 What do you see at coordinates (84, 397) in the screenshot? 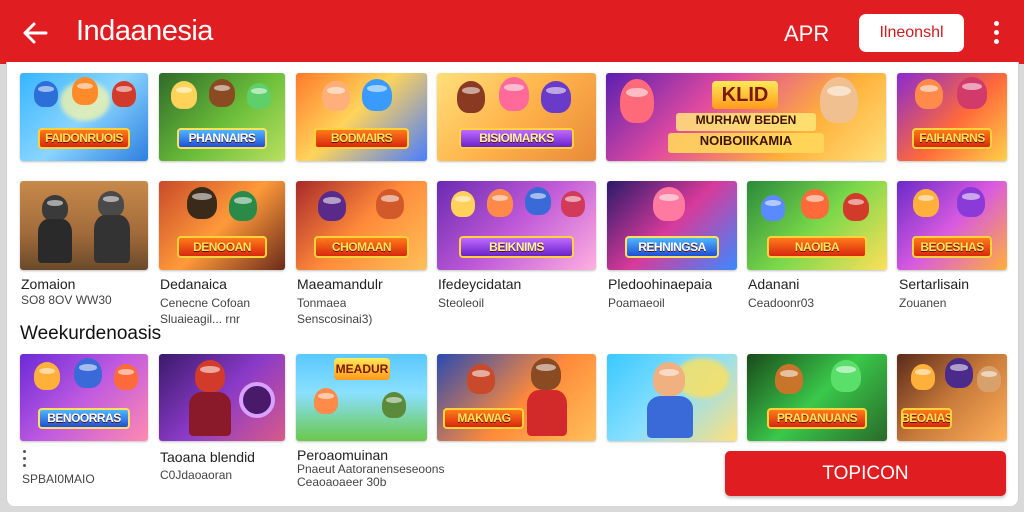
I see `game-tile: BENOORRAS` at bounding box center [84, 397].